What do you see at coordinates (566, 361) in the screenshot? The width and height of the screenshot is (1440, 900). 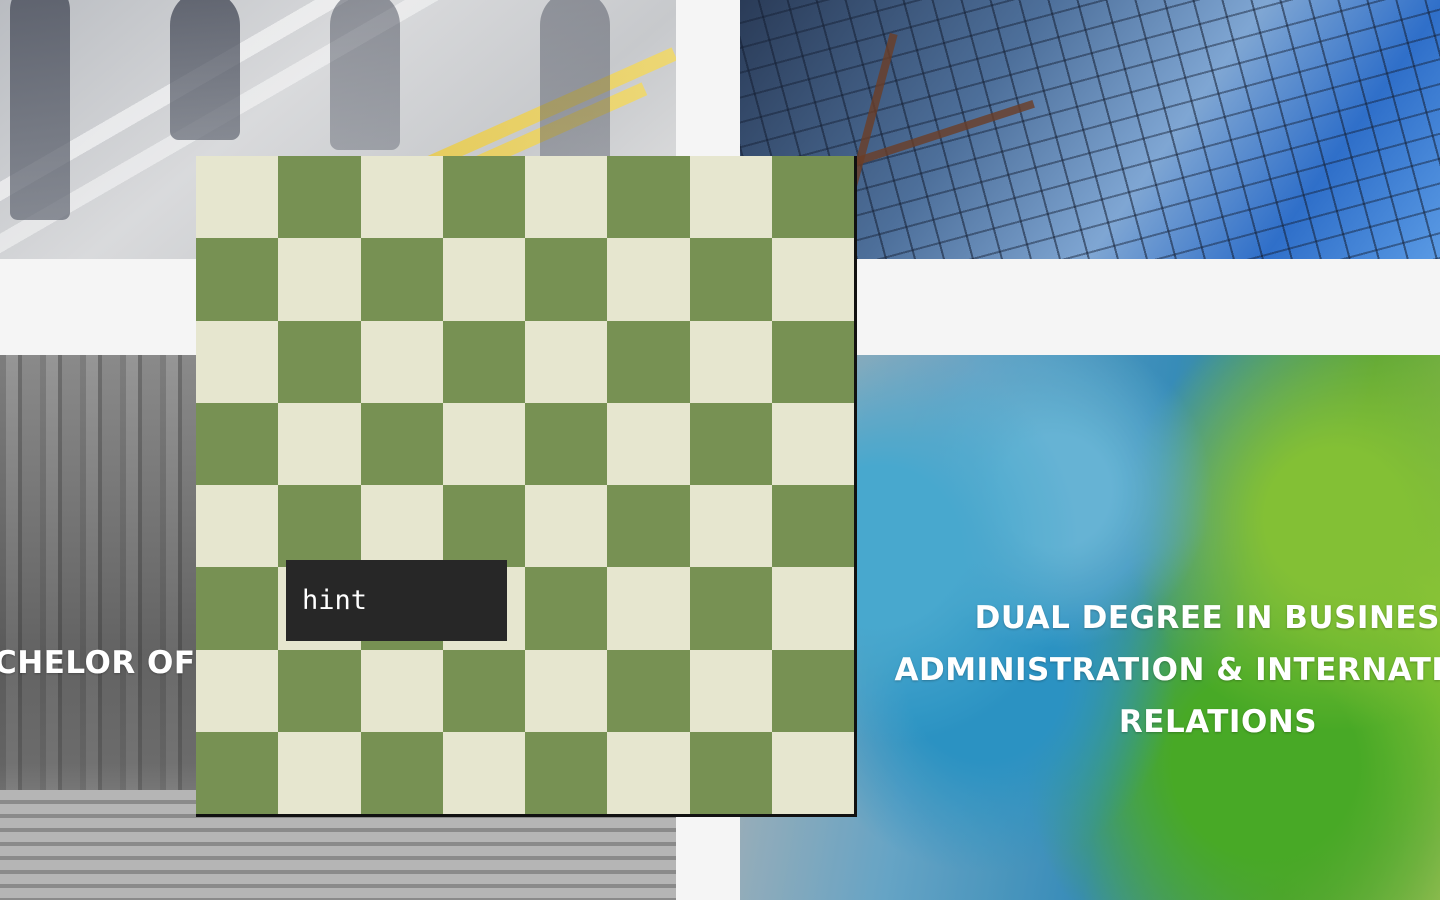 I see `board-square-e6` at bounding box center [566, 361].